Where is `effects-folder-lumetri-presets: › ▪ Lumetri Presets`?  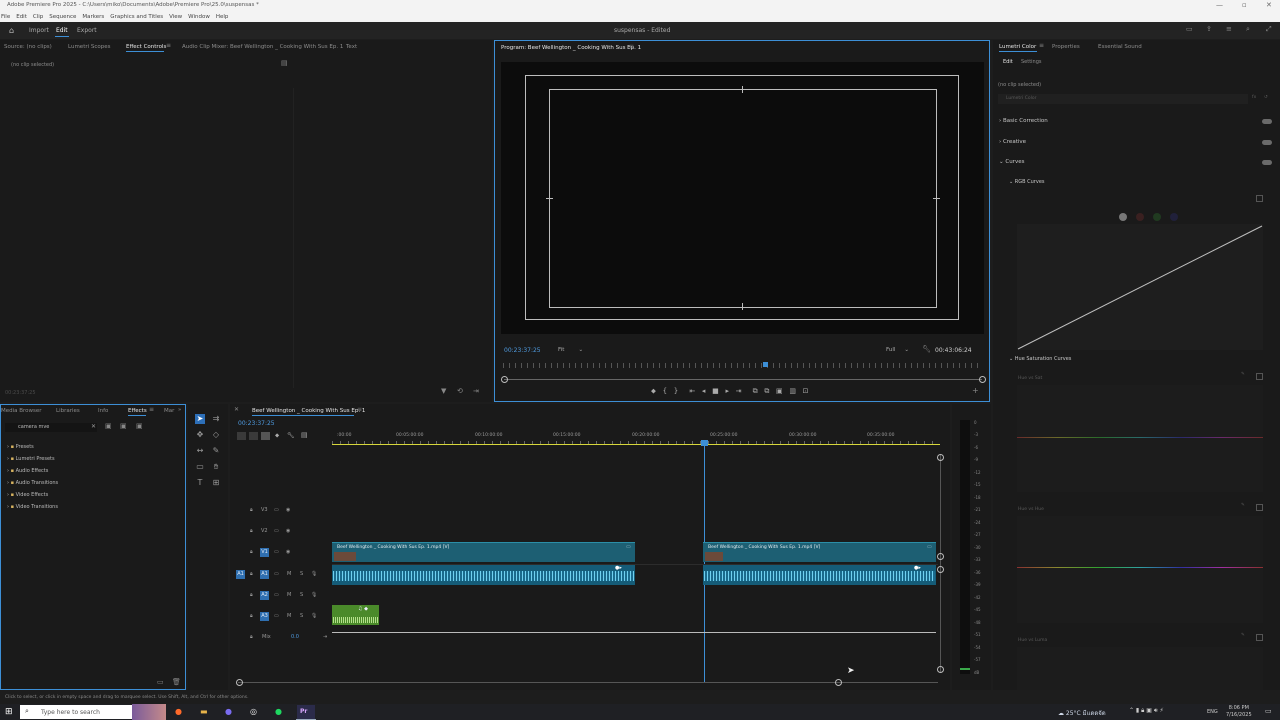 effects-folder-lumetri-presets: › ▪ Lumetri Presets is located at coordinates (32, 459).